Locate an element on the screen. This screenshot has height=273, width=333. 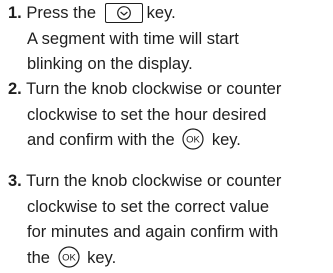
step-text: A segment with time will start is located at coordinates (133, 38).